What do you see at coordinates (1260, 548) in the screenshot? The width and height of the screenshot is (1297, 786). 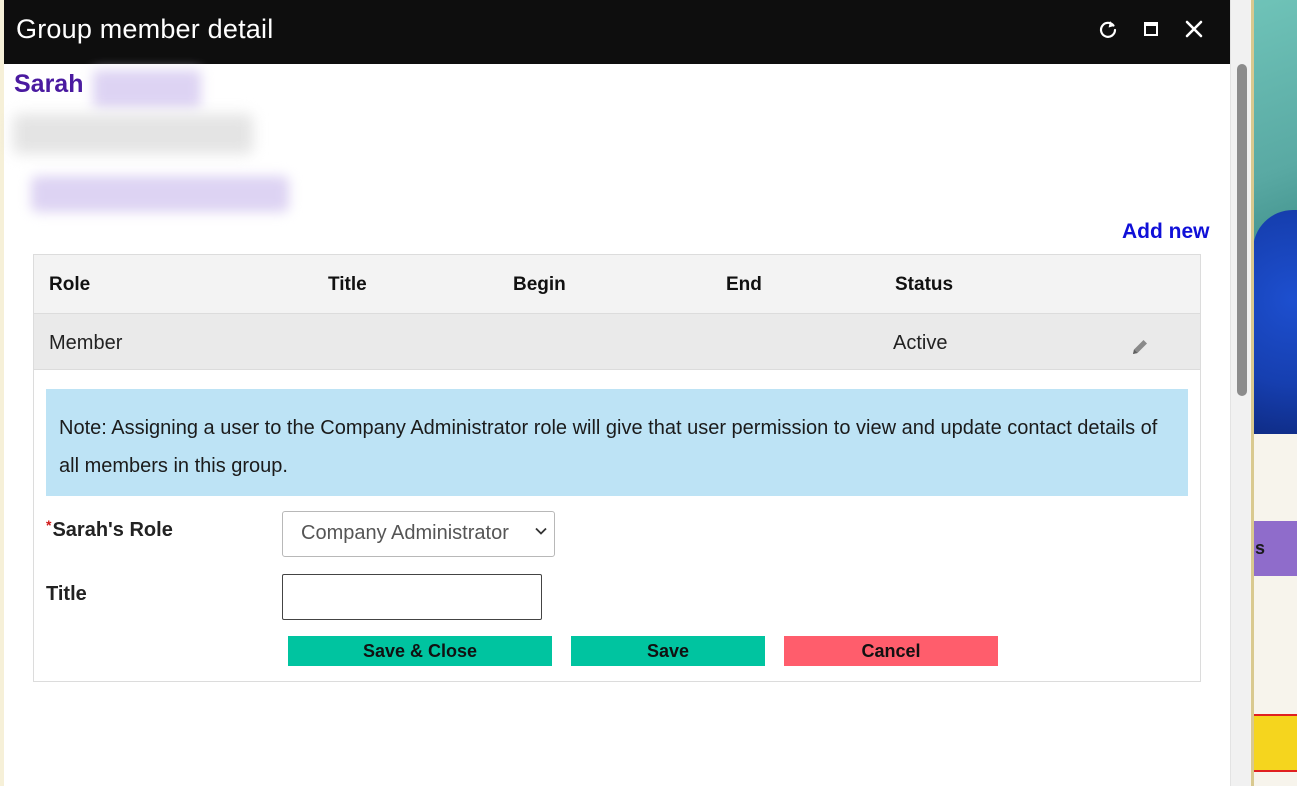 I see `background-purple-tab-text: s` at bounding box center [1260, 548].